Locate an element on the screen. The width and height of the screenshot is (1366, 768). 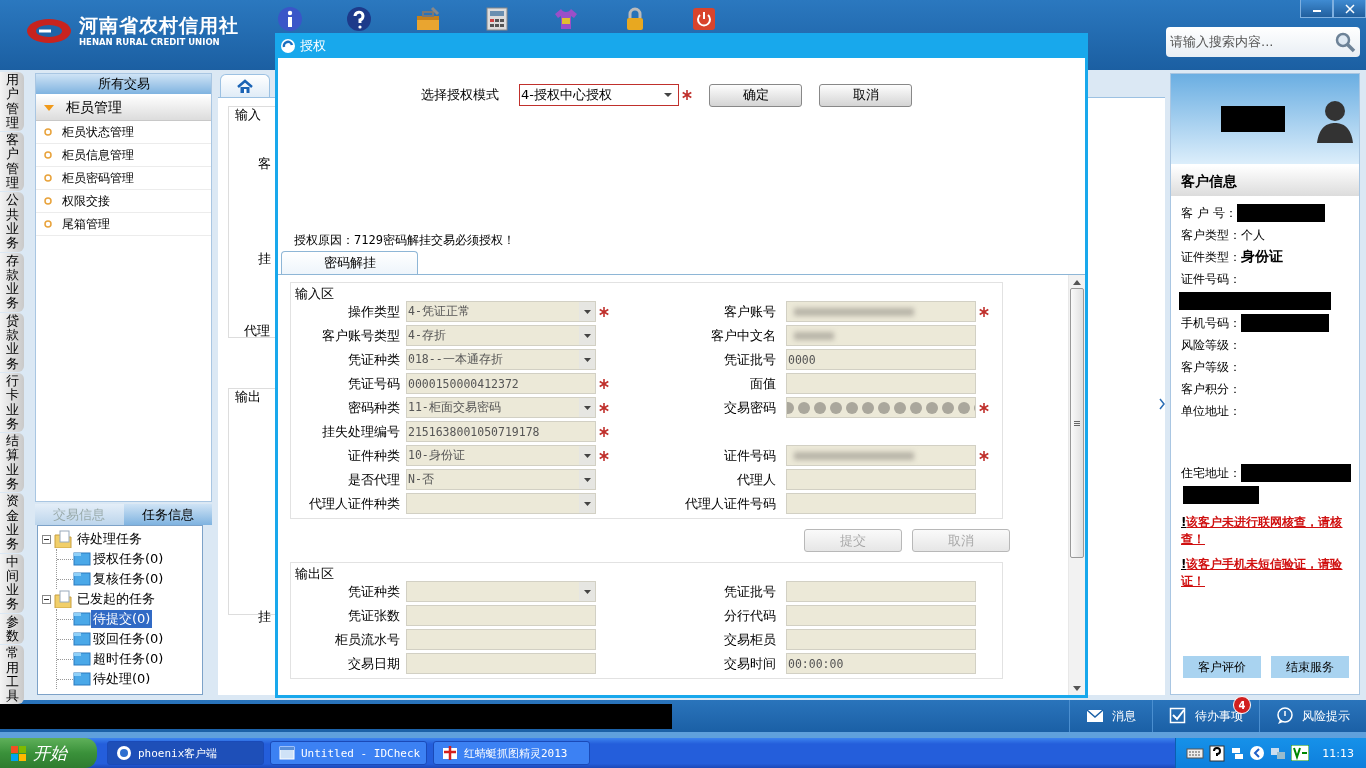
status-item: 消息 is located at coordinates (1110, 716).